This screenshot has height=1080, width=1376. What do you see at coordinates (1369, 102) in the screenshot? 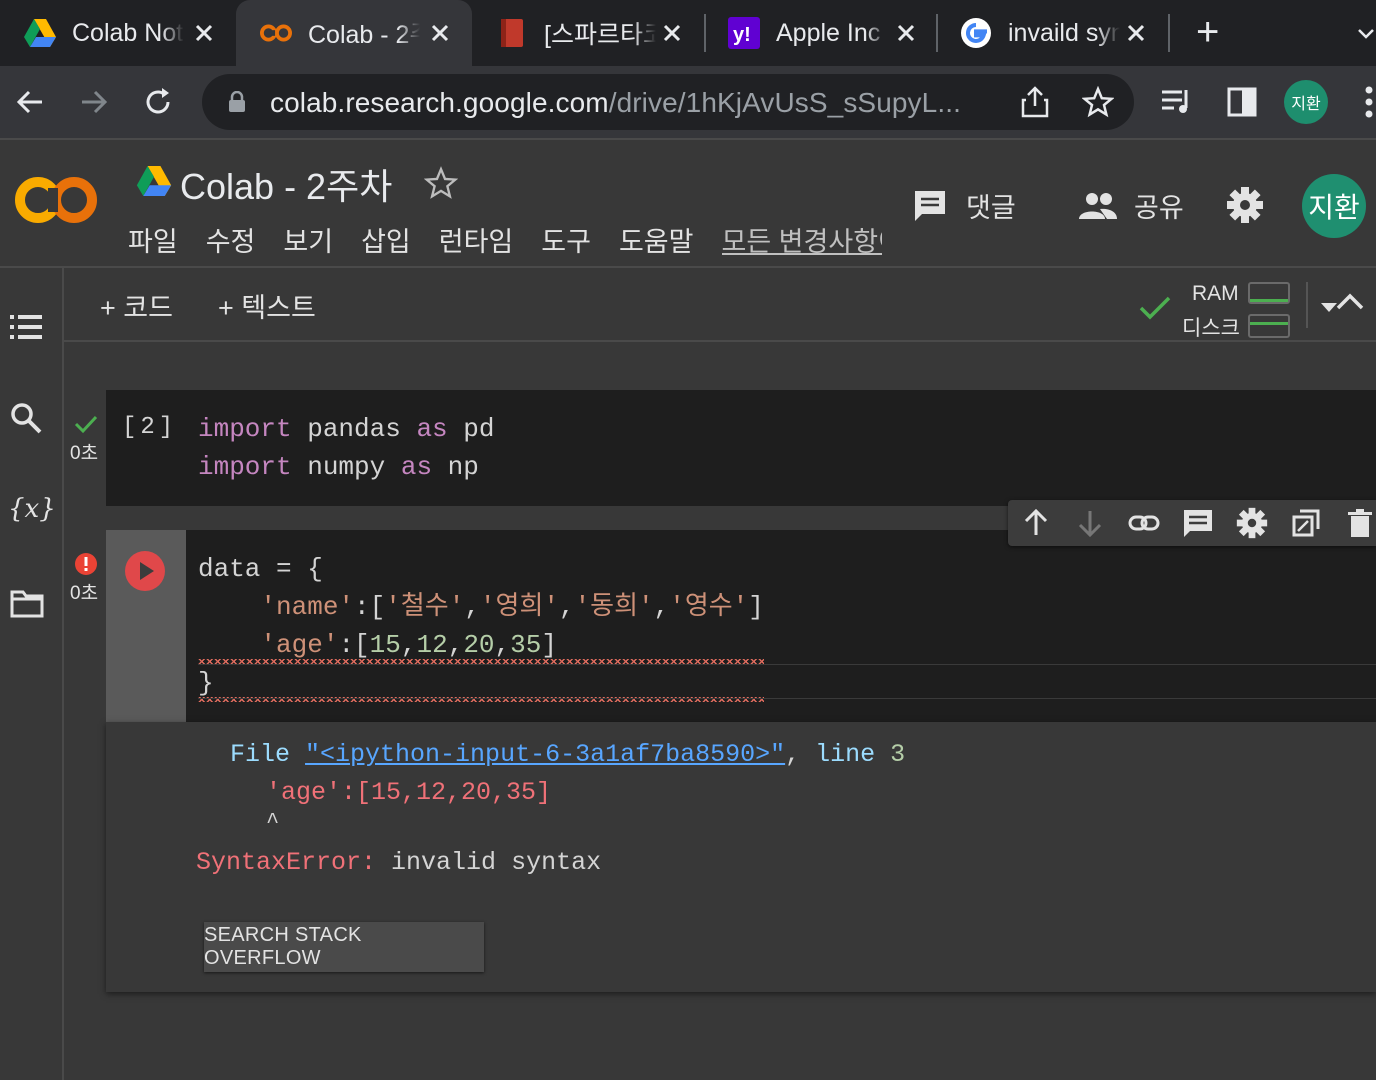
I see `more-vert-icon` at bounding box center [1369, 102].